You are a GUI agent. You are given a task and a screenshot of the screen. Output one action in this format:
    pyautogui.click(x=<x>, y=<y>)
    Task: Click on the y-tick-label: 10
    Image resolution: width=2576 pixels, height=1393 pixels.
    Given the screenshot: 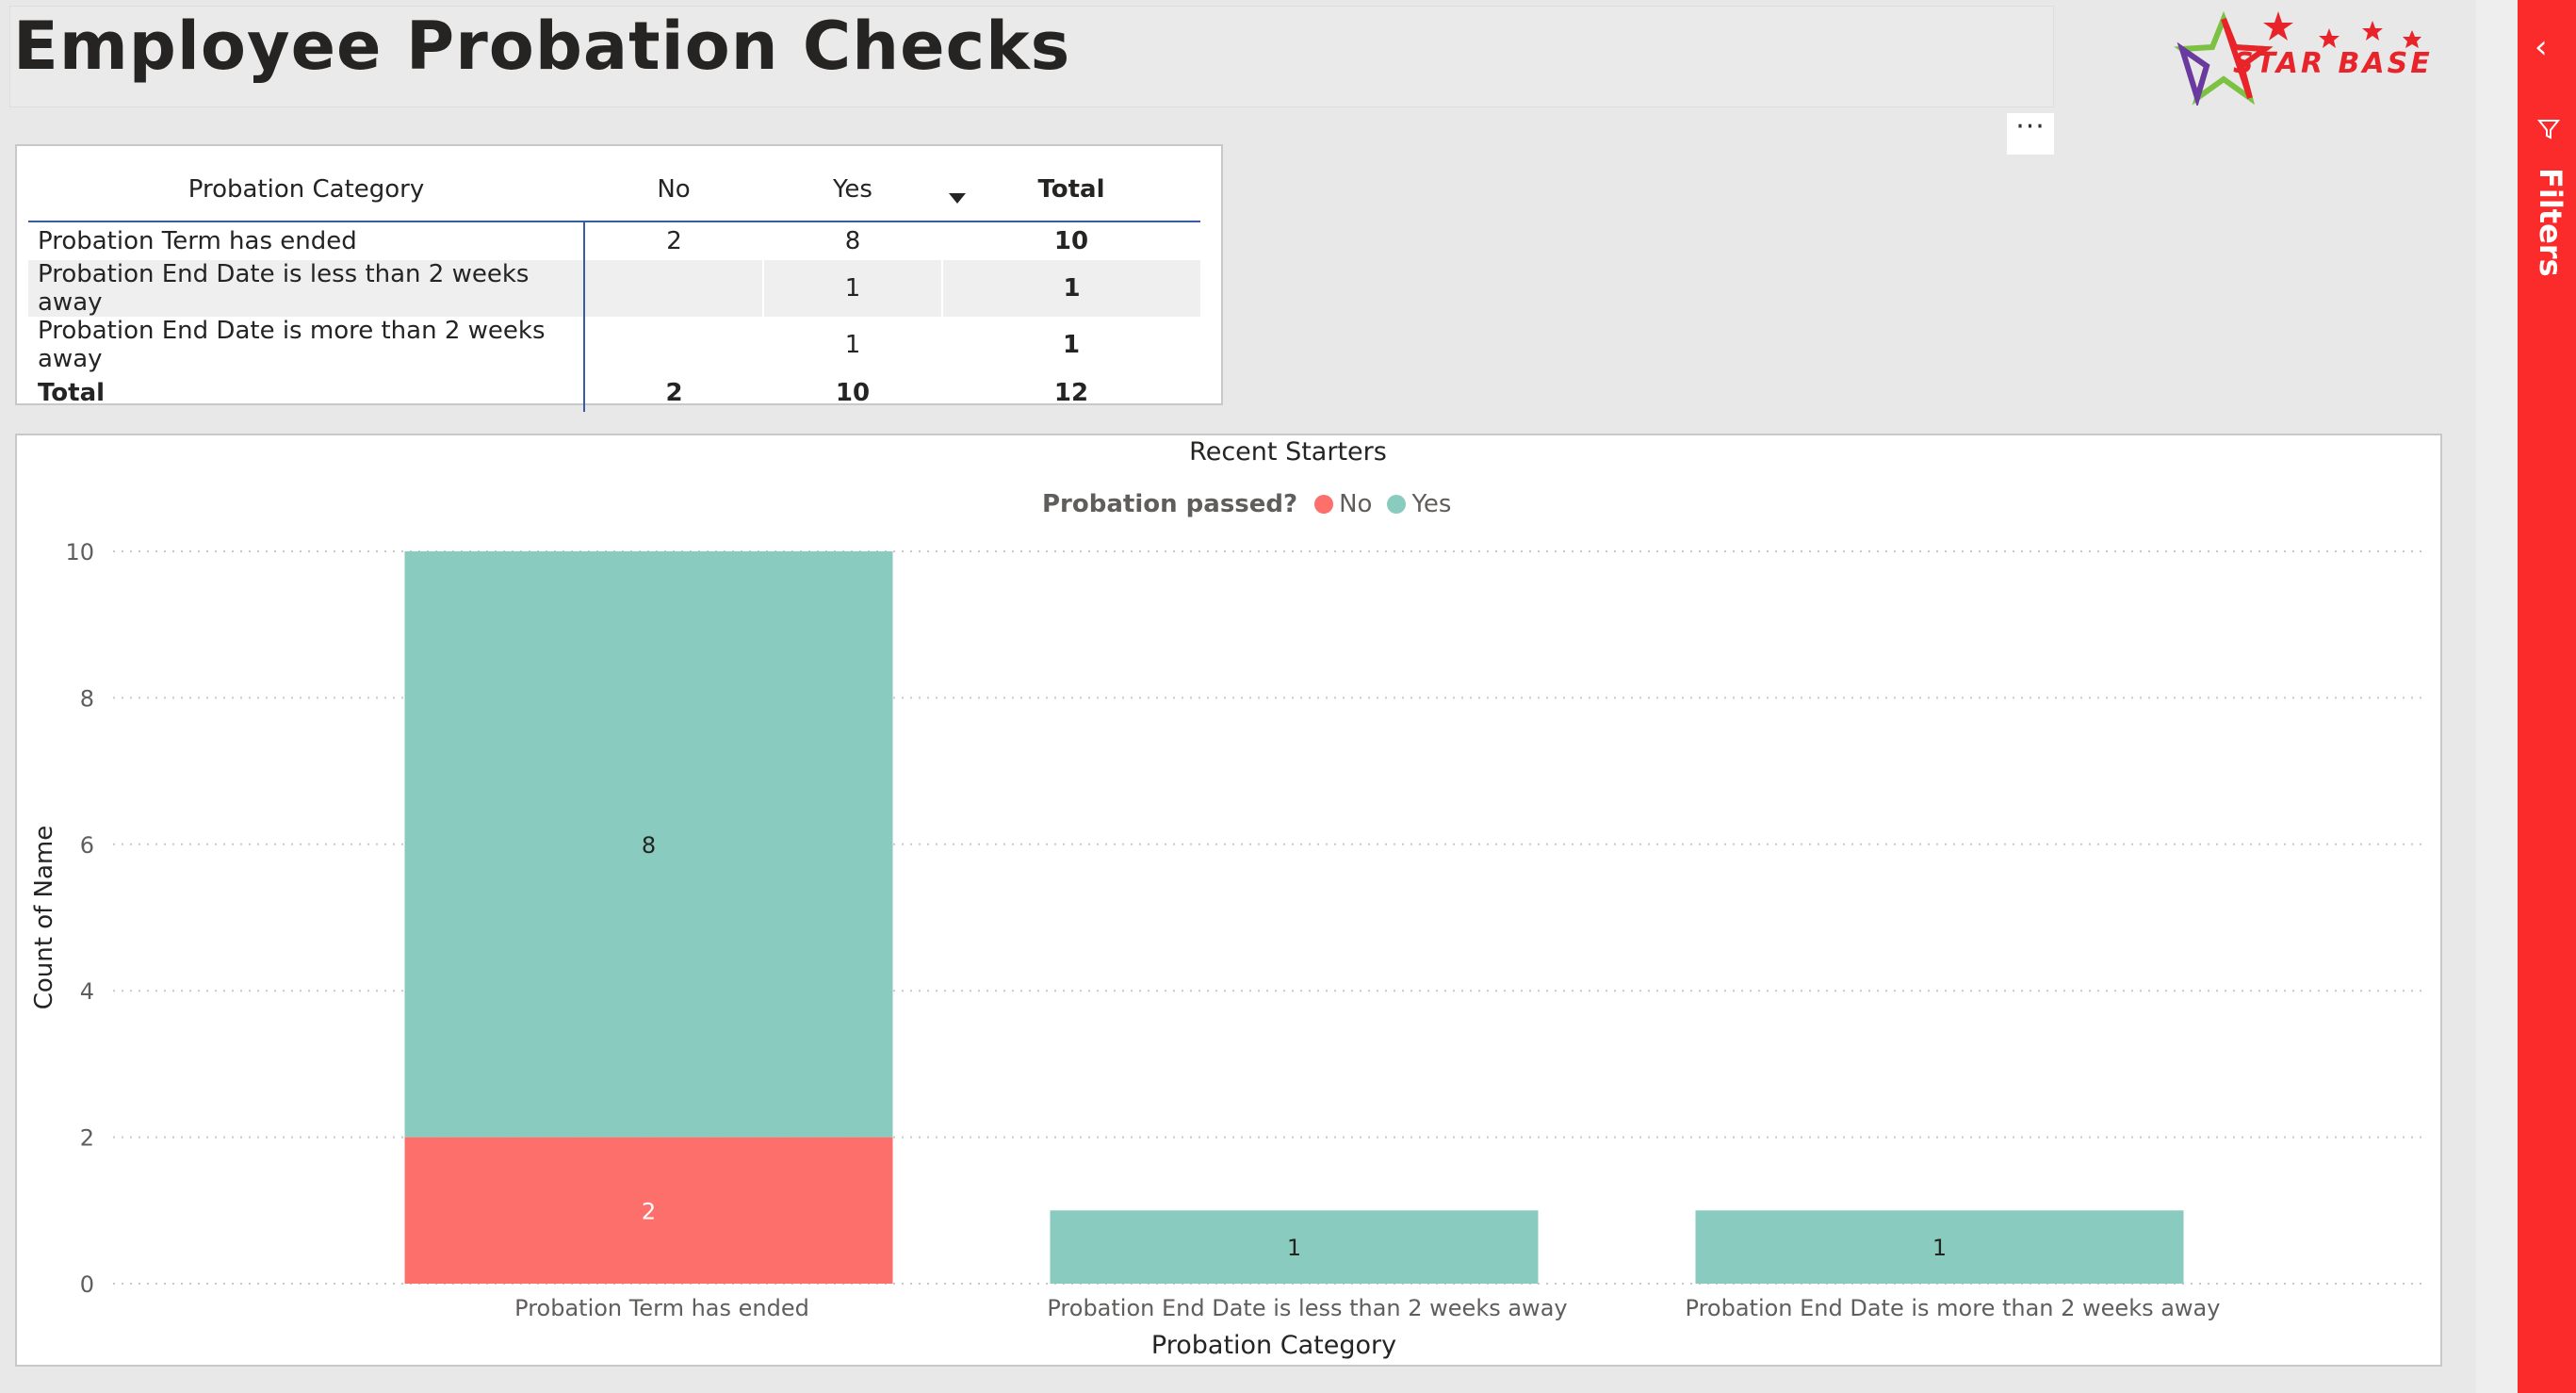 What is the action you would take?
    pyautogui.click(x=79, y=552)
    